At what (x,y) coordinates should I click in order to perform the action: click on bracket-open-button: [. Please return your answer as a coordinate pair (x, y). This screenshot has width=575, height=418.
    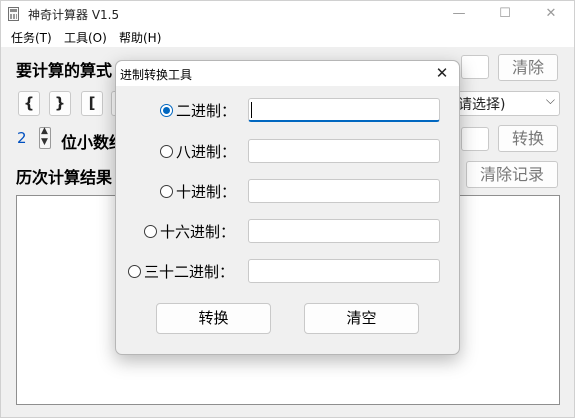
    Looking at the image, I should click on (92, 103).